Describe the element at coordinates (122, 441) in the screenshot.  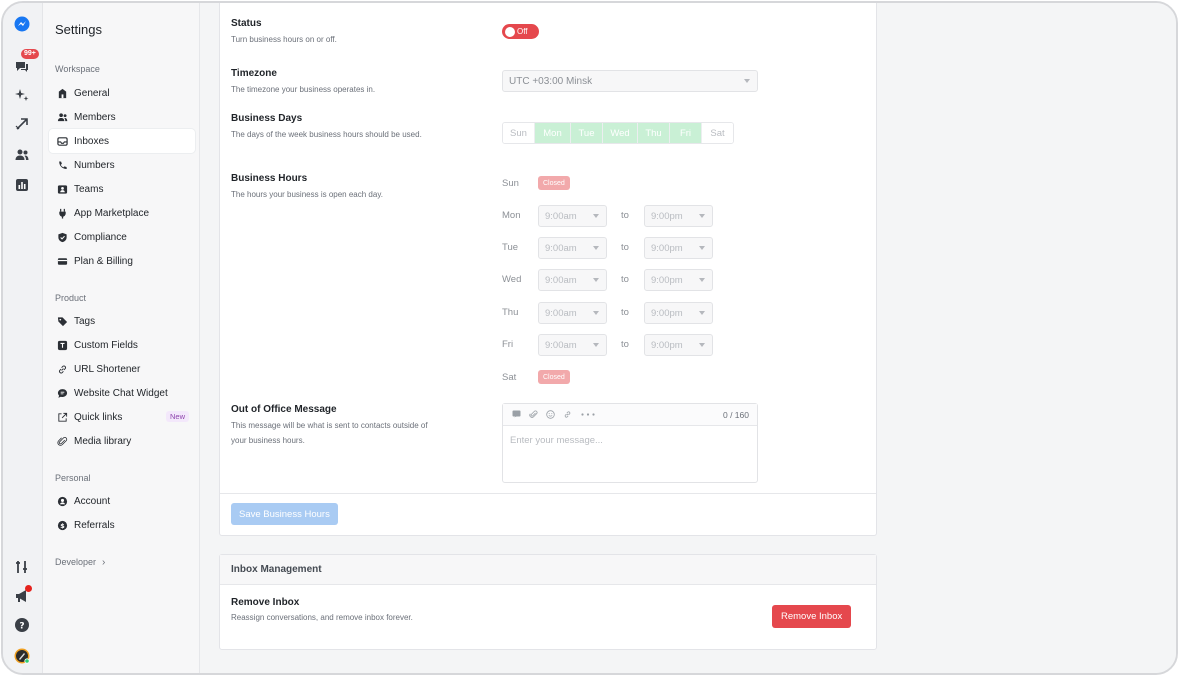
I see `sidebar-item-media-library: Media library` at that location.